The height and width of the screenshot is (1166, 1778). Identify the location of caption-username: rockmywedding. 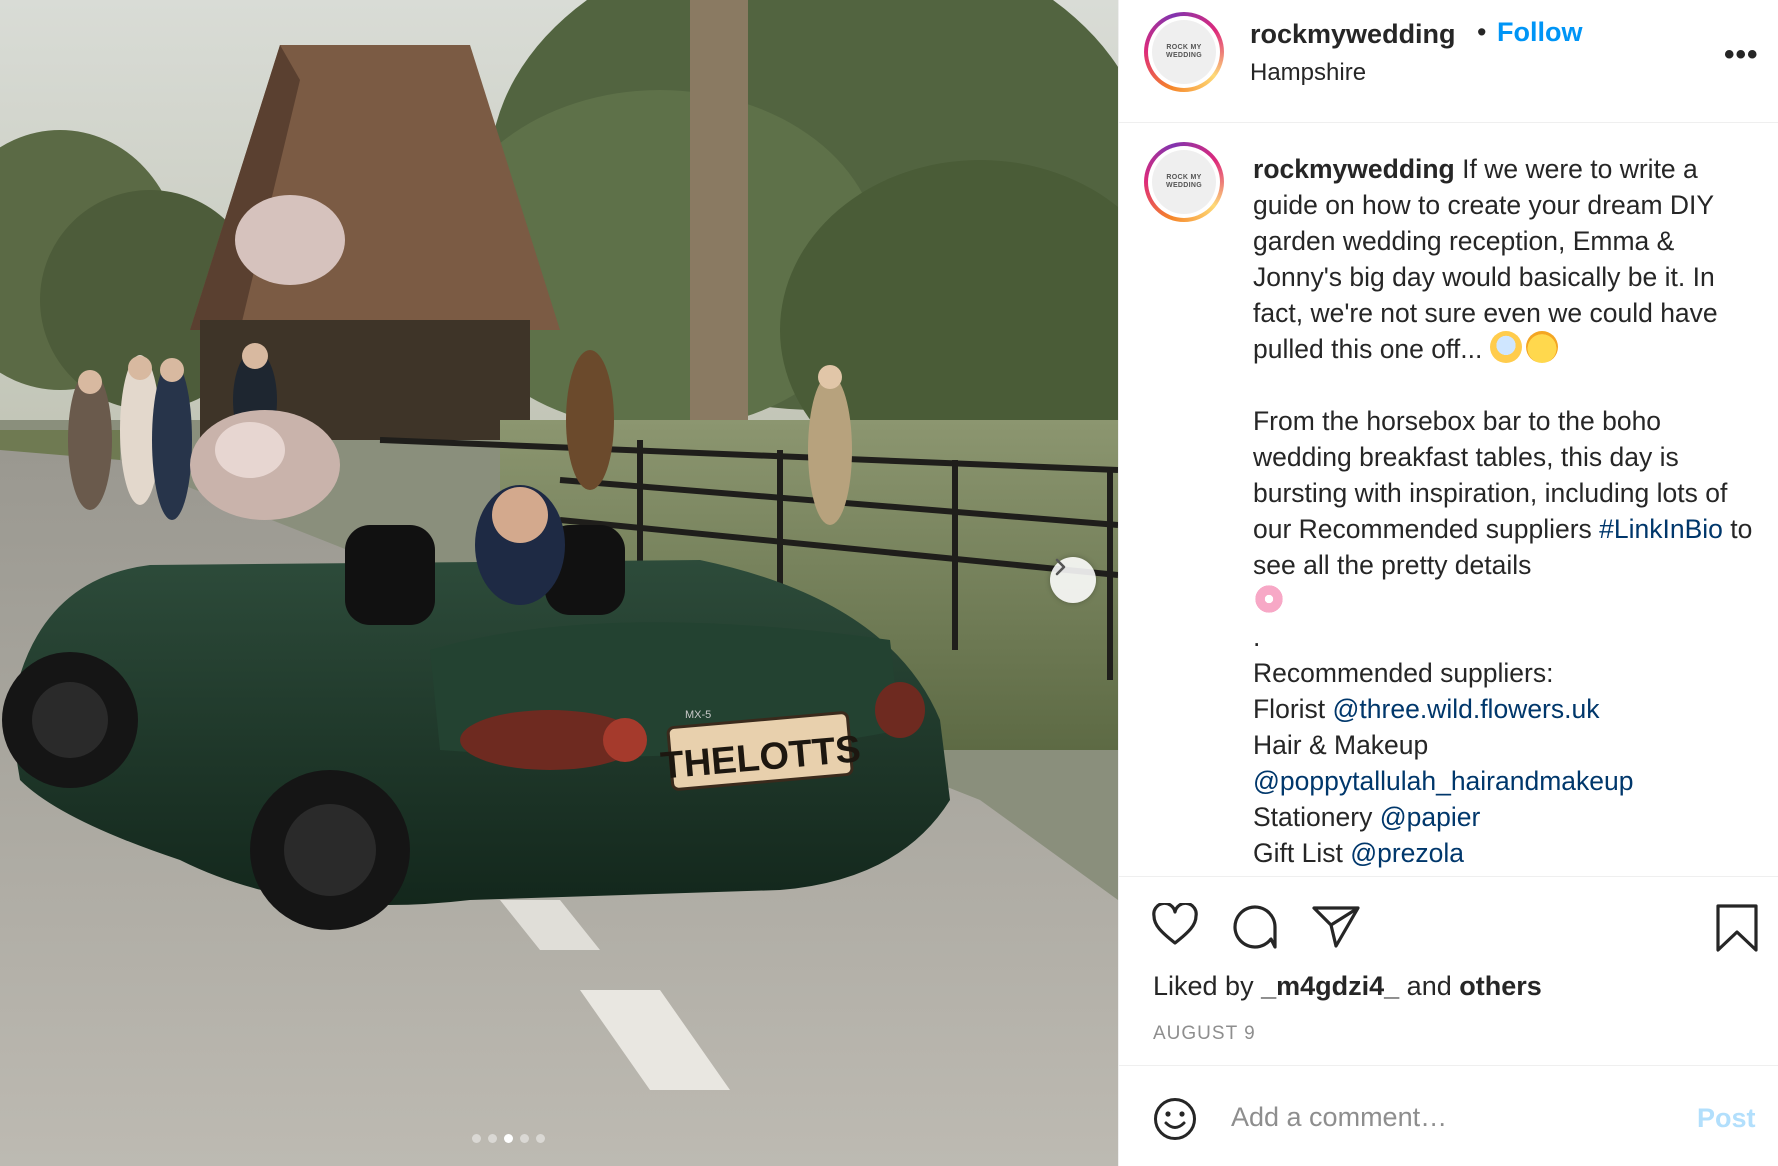
(1354, 169).